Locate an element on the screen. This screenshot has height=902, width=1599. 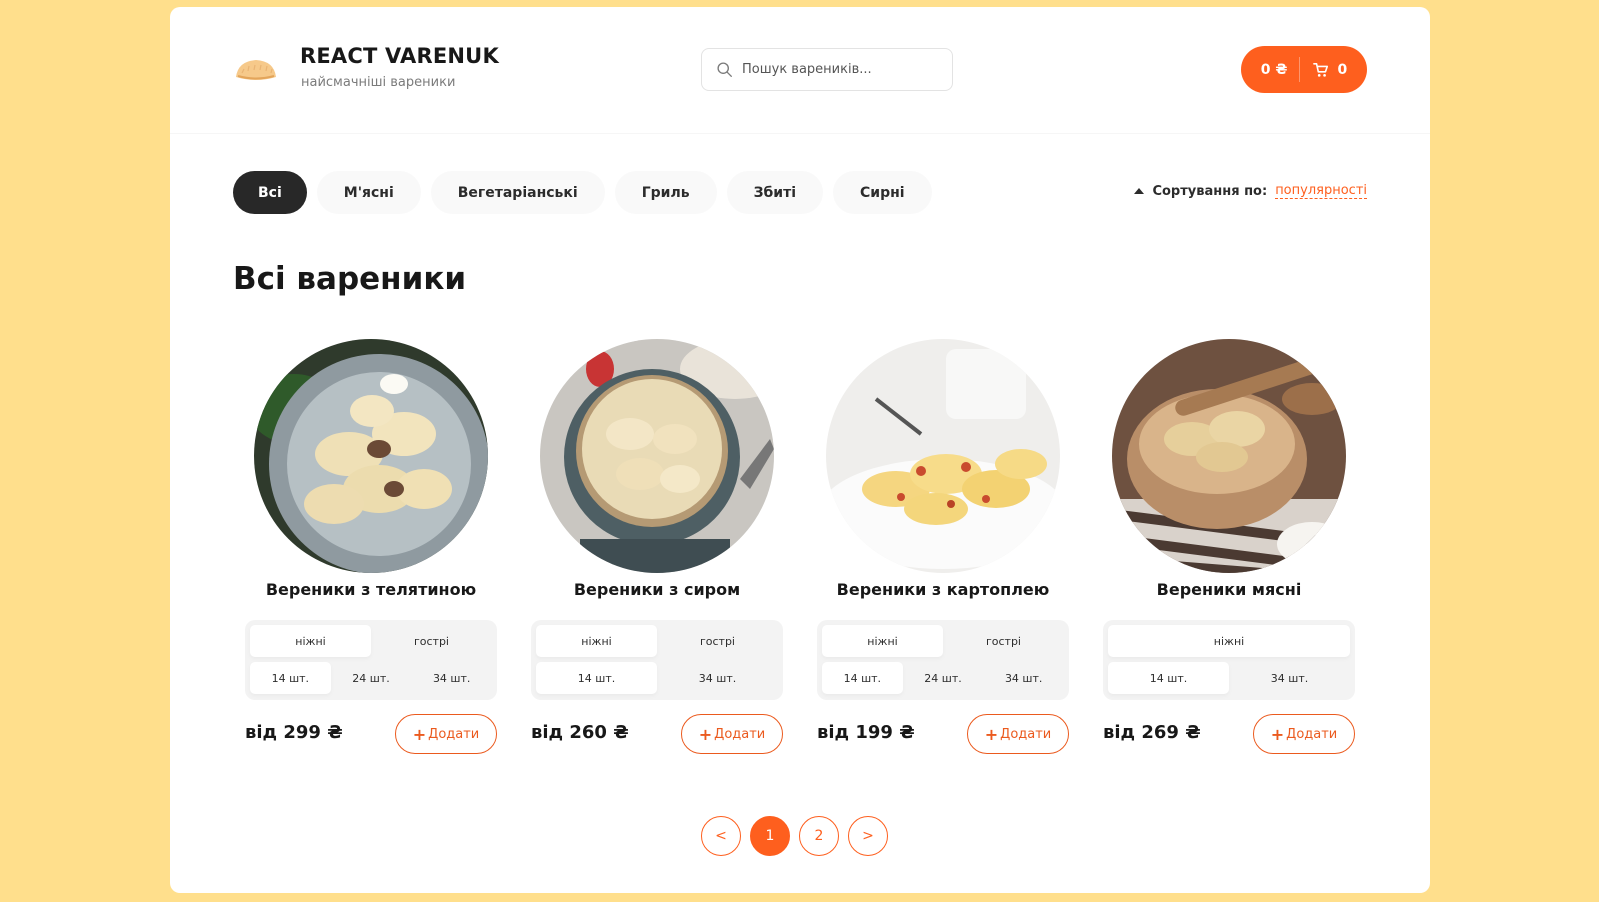
app-title: REACT VARENUK is located at coordinates (399, 56).